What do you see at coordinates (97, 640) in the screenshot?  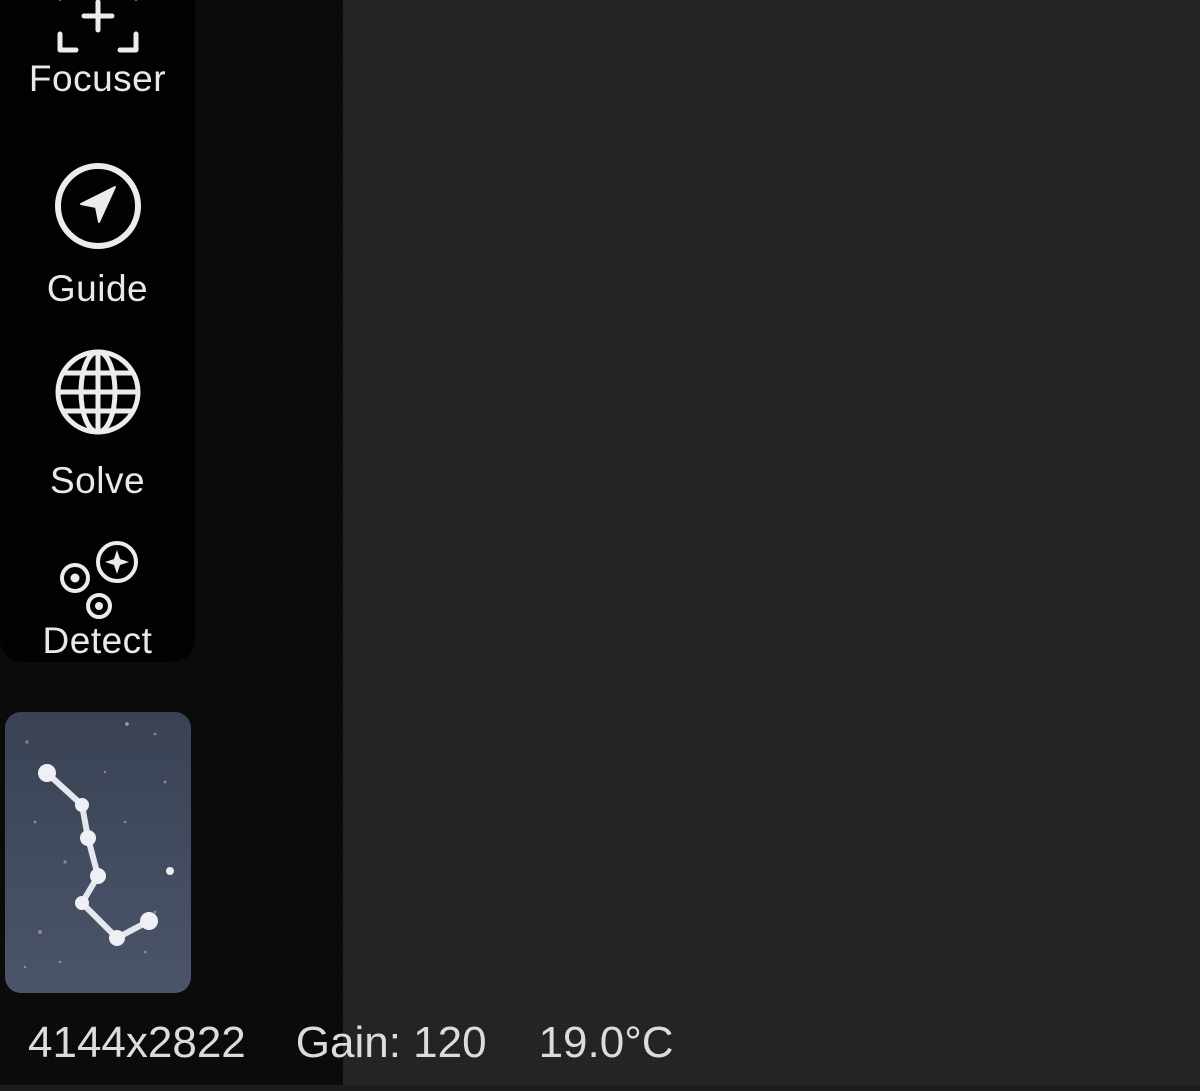 I see `detect-label: Detect` at bounding box center [97, 640].